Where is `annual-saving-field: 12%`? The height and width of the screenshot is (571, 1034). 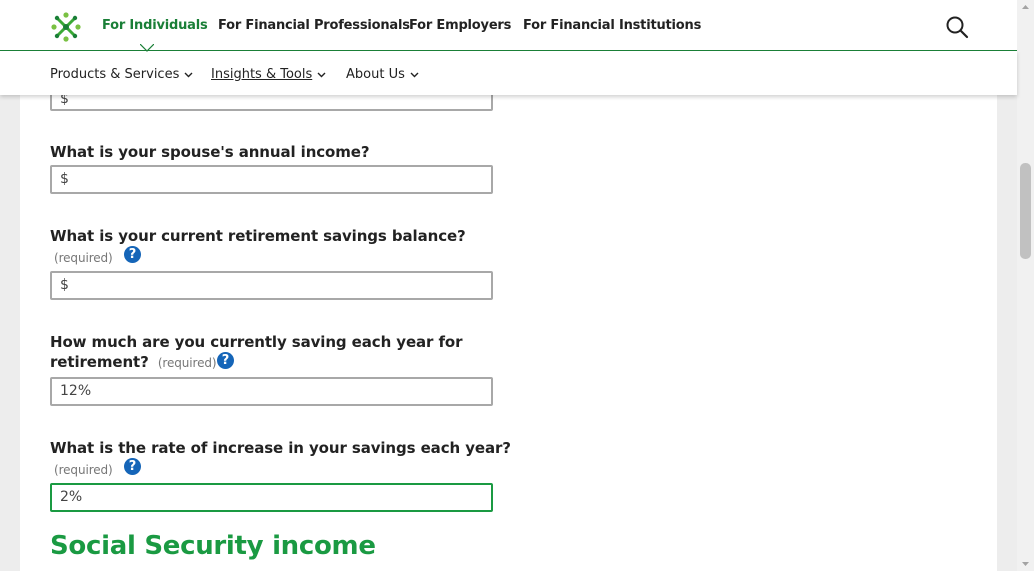
annual-saving-field: 12% is located at coordinates (271, 391).